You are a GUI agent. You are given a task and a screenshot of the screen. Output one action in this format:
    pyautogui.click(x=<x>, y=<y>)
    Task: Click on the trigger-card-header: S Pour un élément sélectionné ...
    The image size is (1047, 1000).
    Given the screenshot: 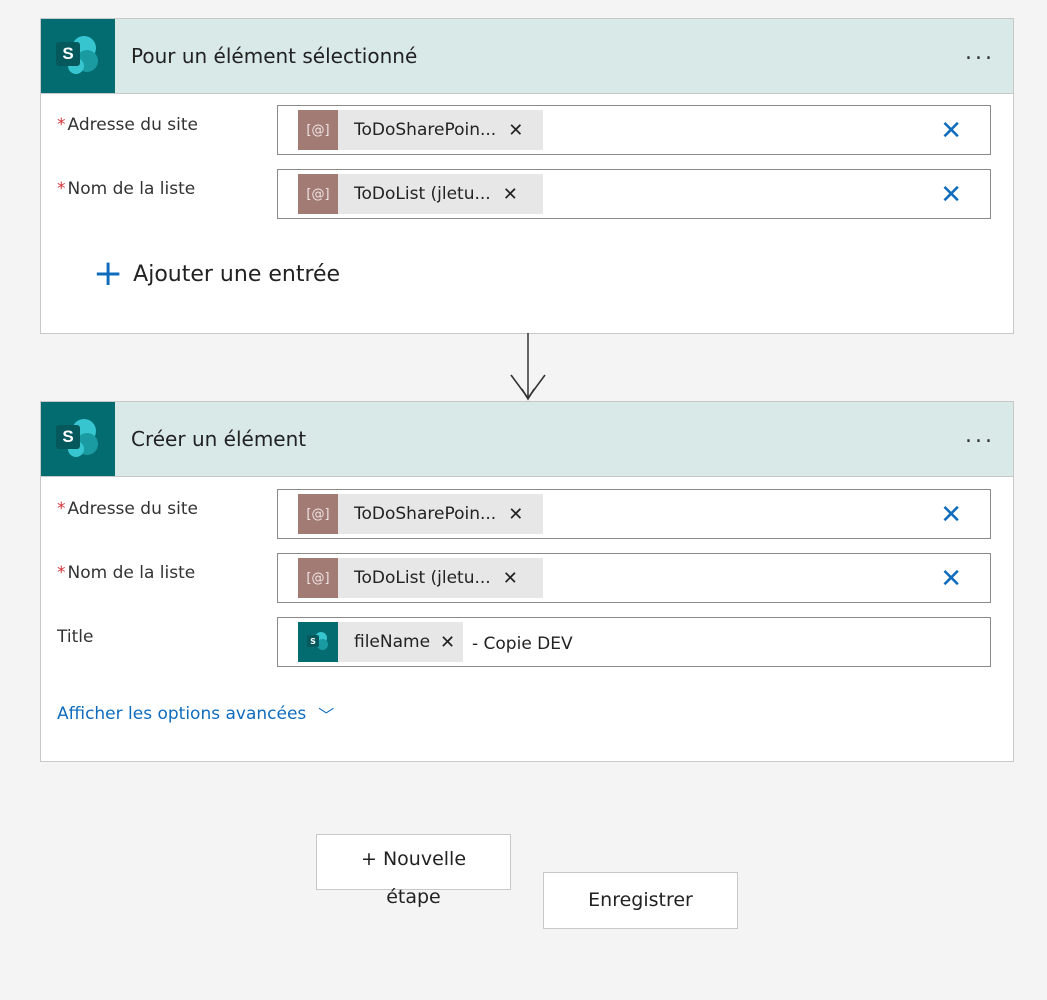 What is the action you would take?
    pyautogui.click(x=527, y=56)
    